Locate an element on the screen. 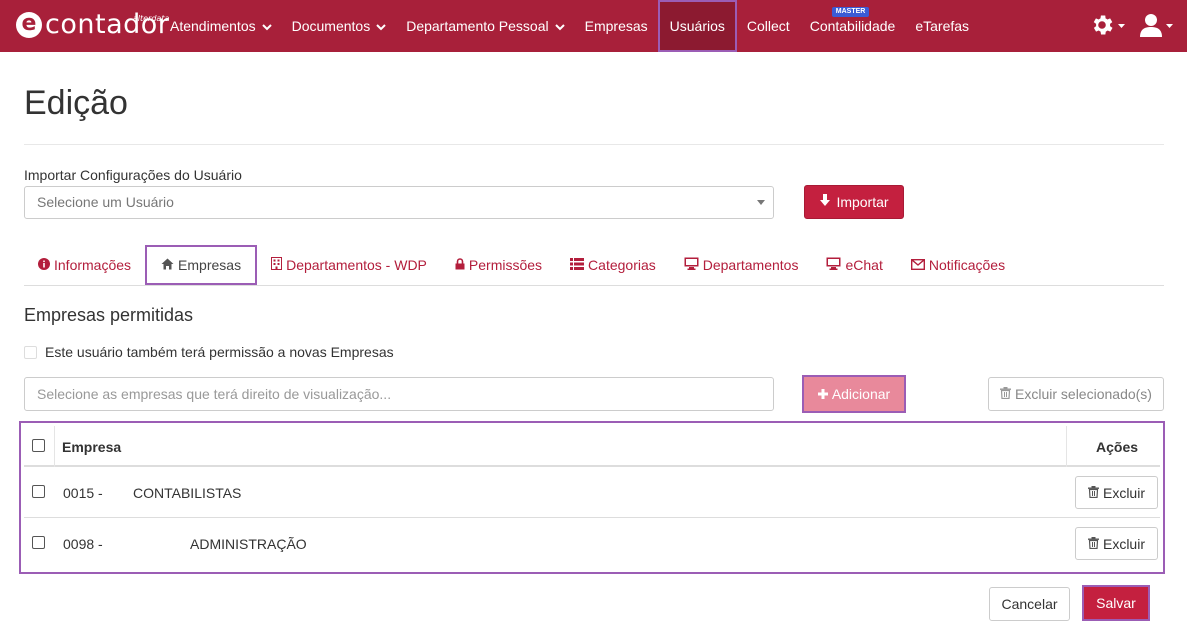 This screenshot has width=1187, height=637. home-icon is located at coordinates (167, 265).